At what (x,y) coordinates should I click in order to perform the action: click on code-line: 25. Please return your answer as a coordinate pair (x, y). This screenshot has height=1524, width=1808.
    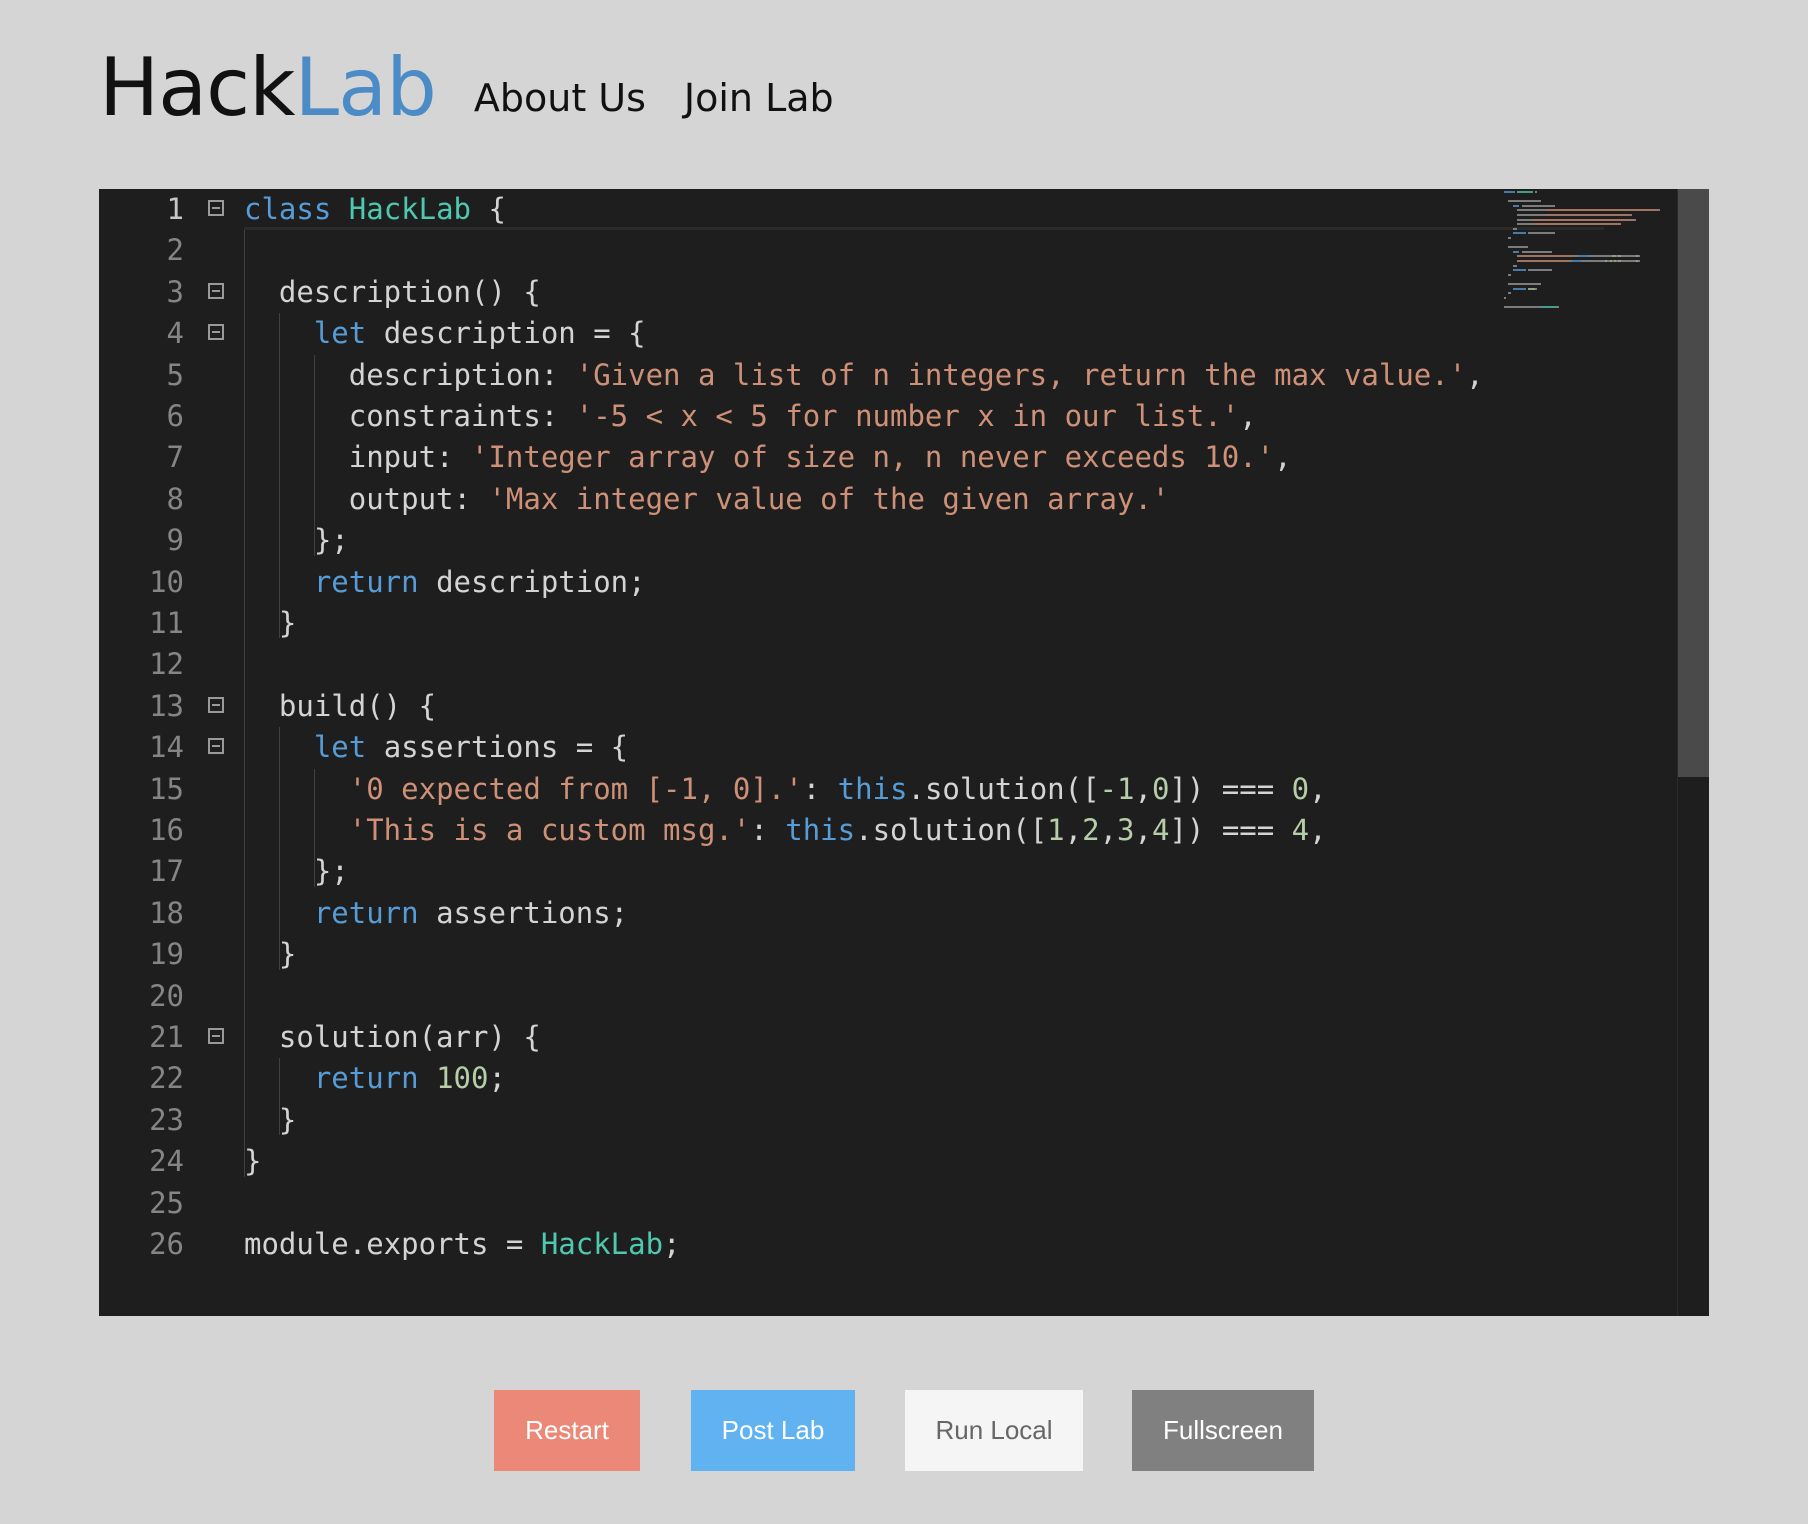
    Looking at the image, I should click on (799, 1203).